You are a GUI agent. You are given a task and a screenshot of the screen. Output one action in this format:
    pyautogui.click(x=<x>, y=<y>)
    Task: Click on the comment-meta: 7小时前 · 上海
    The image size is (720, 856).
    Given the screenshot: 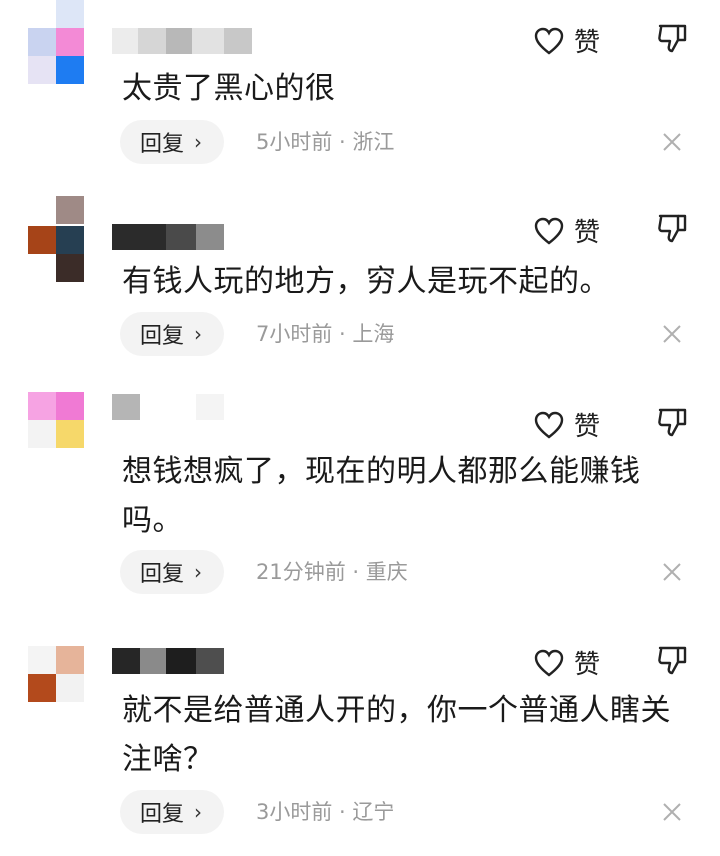 What is the action you would take?
    pyautogui.click(x=325, y=334)
    